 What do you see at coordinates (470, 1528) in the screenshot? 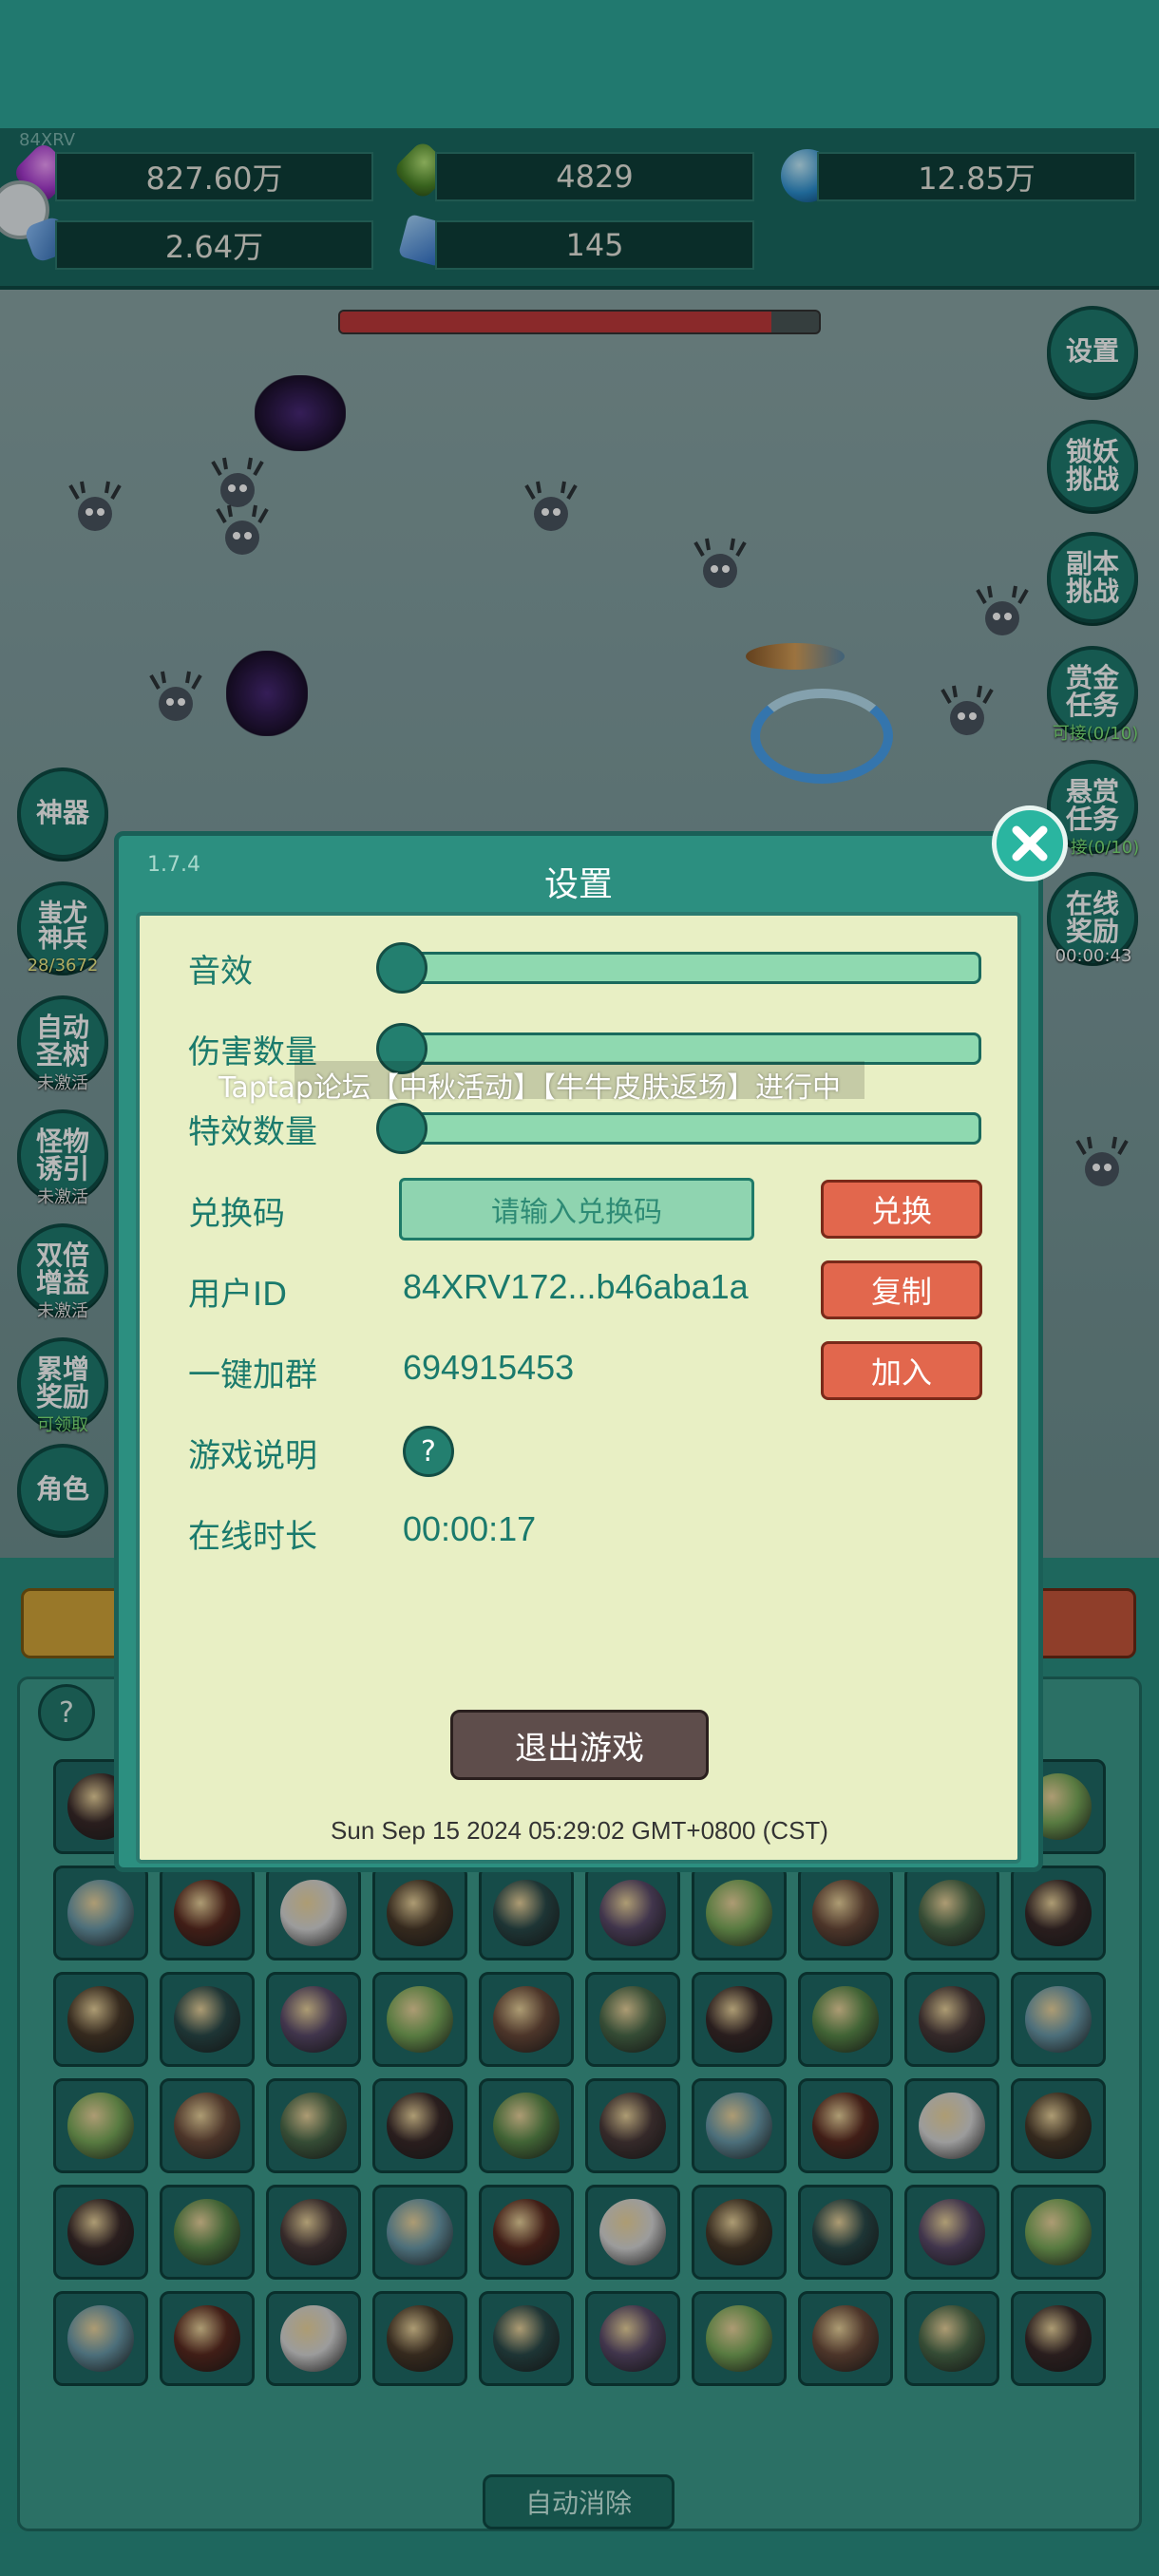
I see `online-duration-value: 00:00:17` at bounding box center [470, 1528].